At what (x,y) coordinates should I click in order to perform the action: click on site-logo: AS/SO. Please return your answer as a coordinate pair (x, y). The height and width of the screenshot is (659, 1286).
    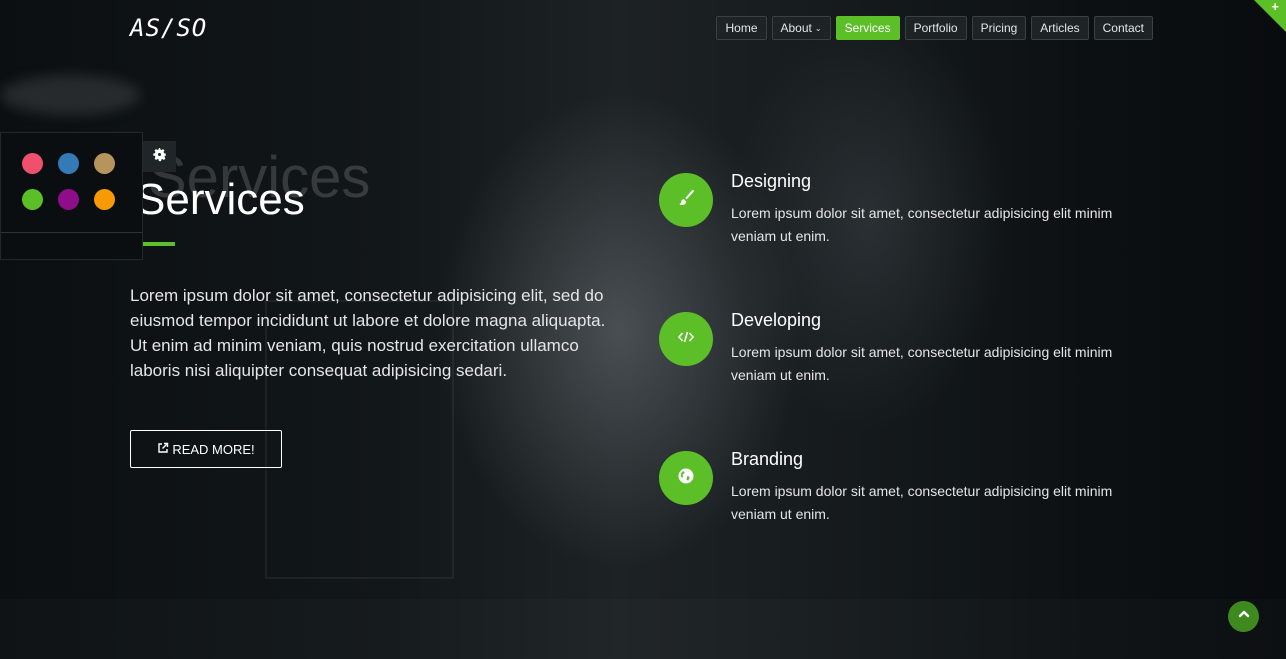
    Looking at the image, I should click on (168, 28).